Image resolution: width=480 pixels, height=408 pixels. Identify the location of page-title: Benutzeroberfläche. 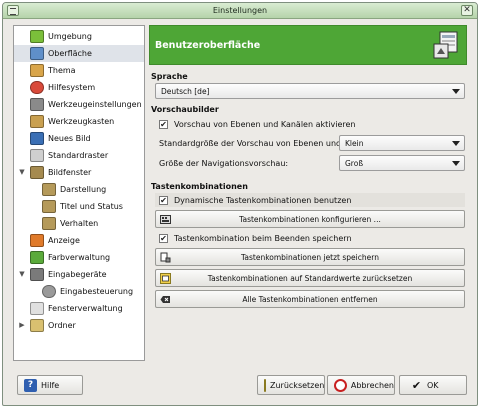
(208, 45).